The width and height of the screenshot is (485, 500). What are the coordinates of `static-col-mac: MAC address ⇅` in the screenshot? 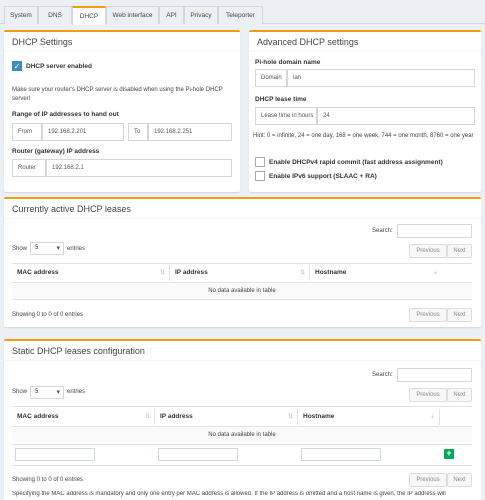 It's located at (83, 417).